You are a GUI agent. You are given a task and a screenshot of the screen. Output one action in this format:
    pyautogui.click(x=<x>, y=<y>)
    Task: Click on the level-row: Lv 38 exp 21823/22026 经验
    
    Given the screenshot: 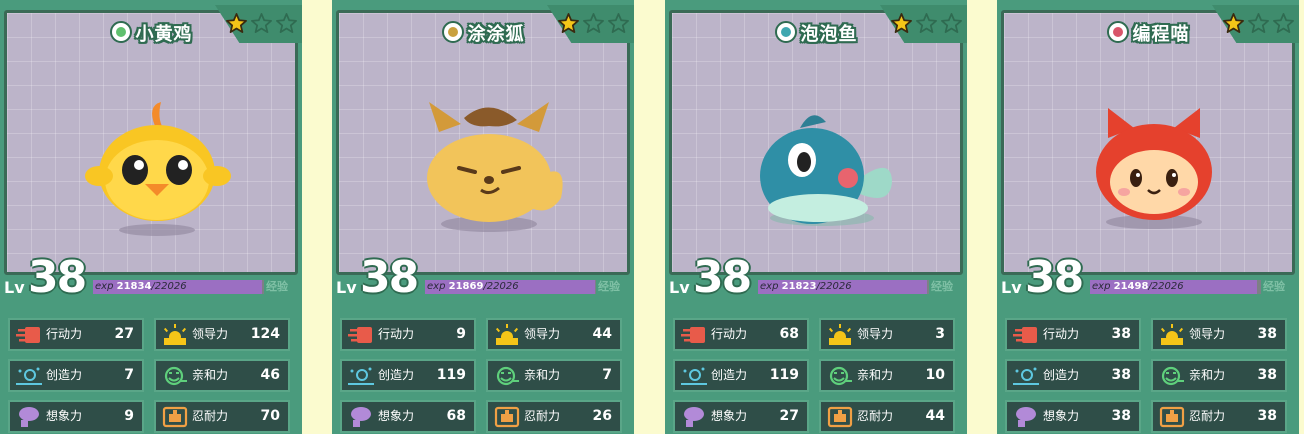 What is the action you would take?
    pyautogui.click(x=816, y=276)
    